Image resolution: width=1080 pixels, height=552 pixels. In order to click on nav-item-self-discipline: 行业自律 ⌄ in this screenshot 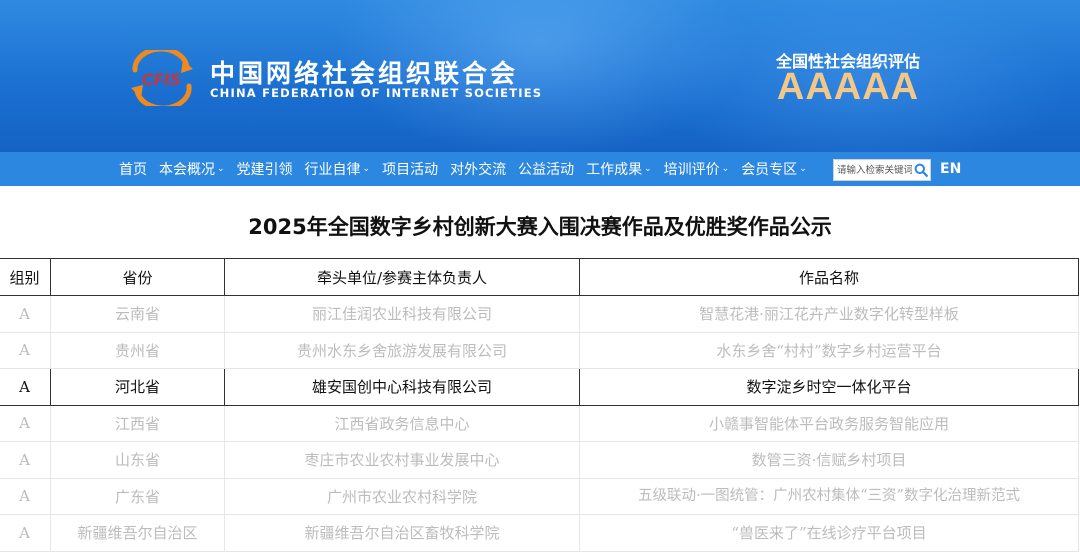, I will do `click(338, 169)`.